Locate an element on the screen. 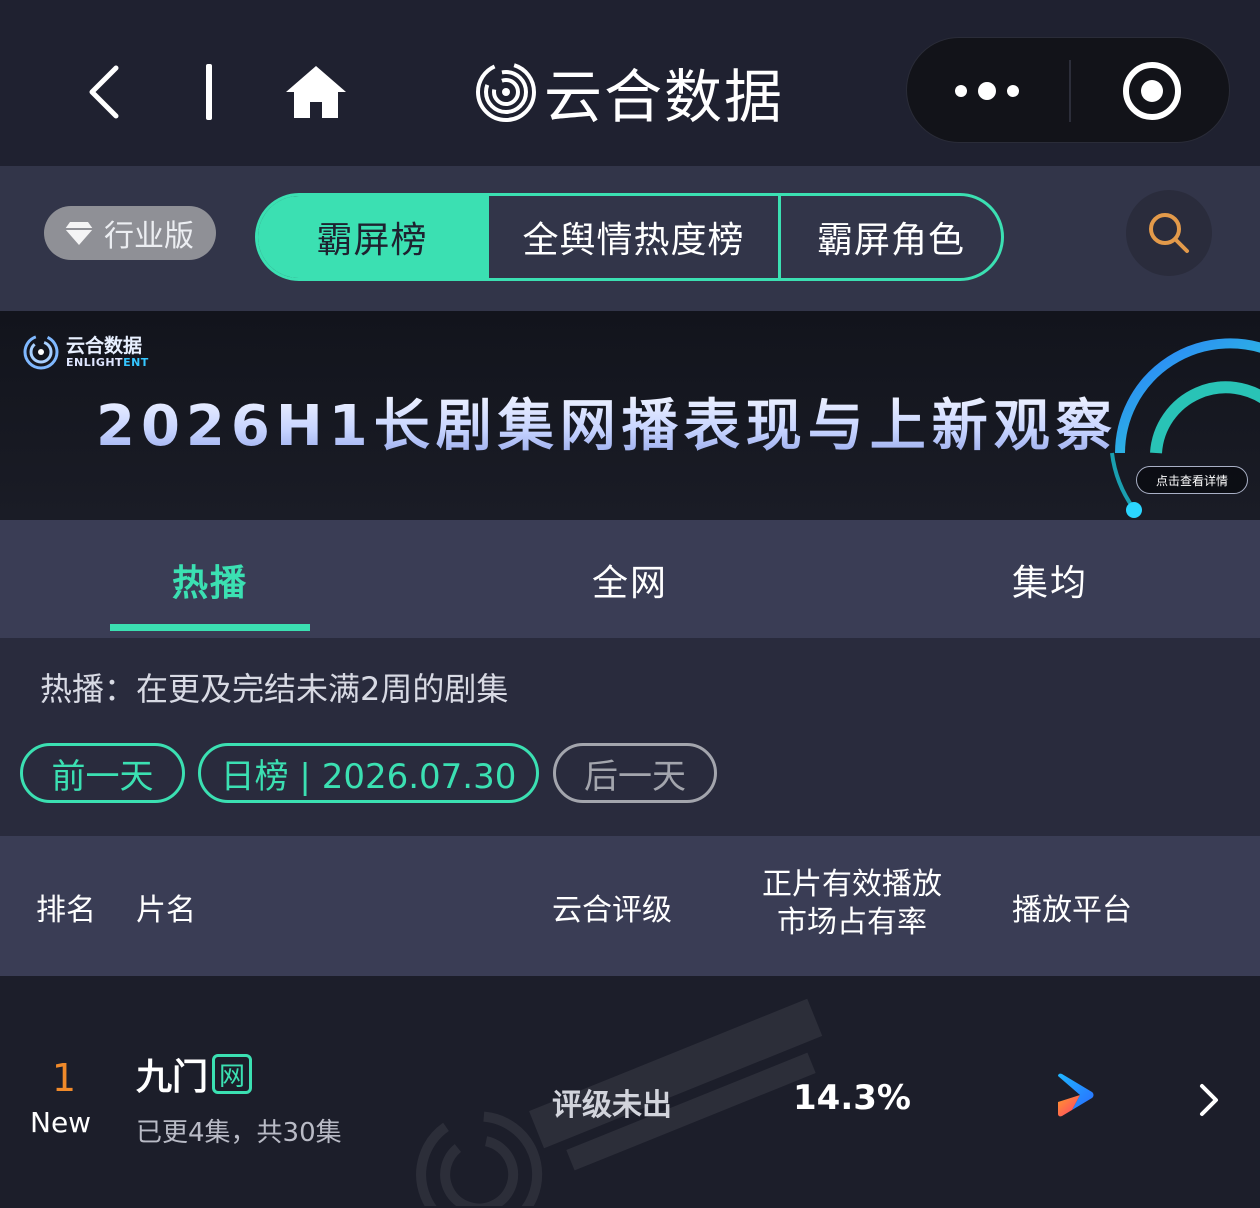 The height and width of the screenshot is (1208, 1260). chevron-right-icon is located at coordinates (1209, 1100).